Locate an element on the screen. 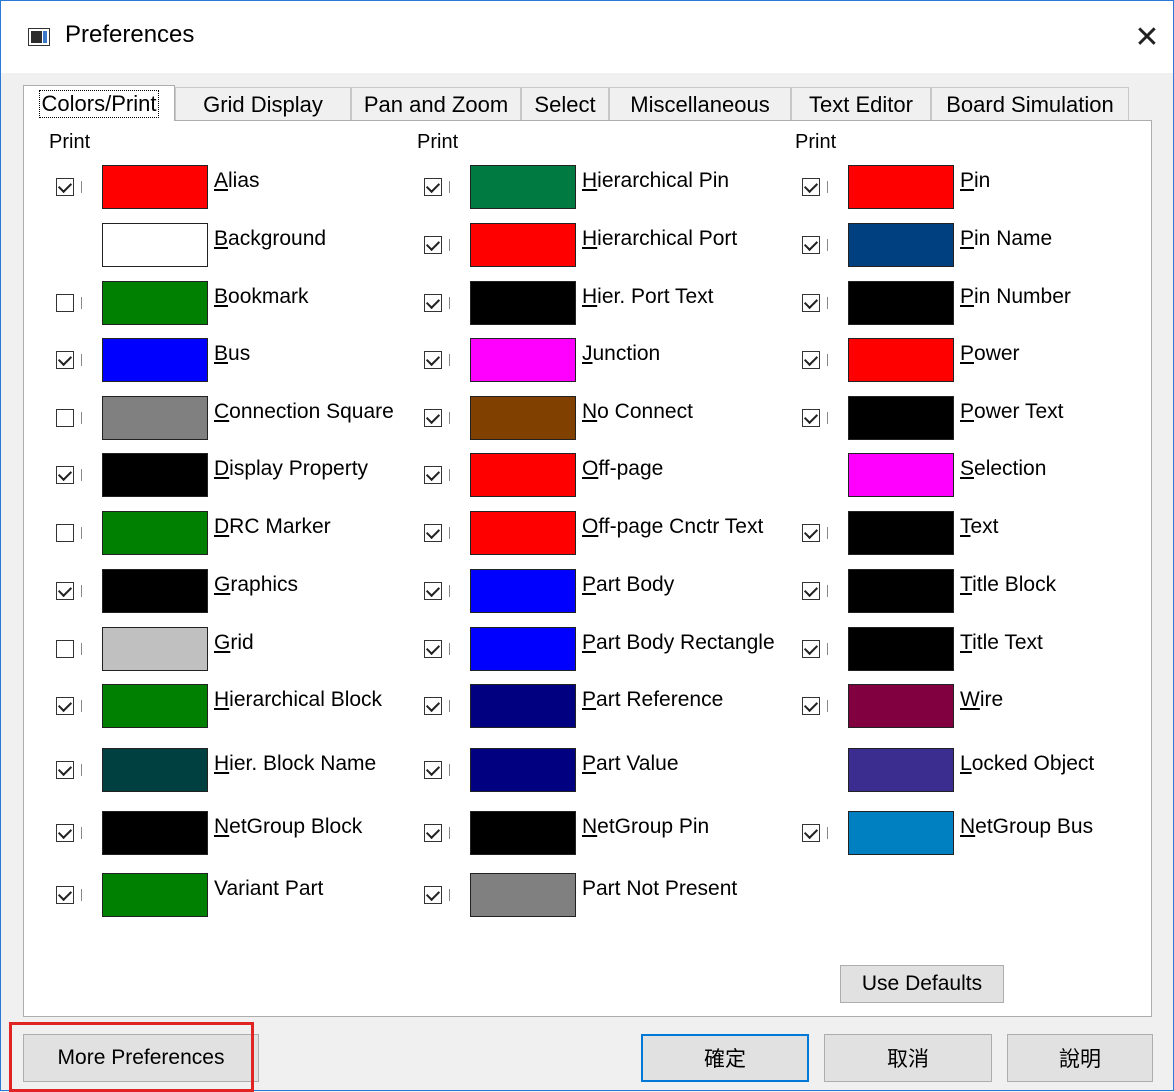 This screenshot has height=1092, width=1174. tab-grid-display: Grid Display is located at coordinates (263, 104).